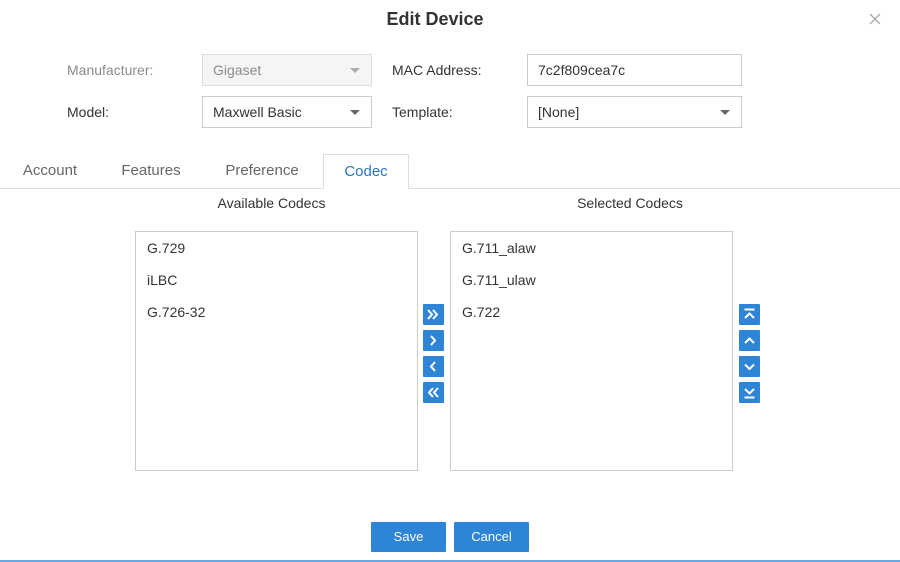 This screenshot has width=900, height=562. What do you see at coordinates (591, 248) in the screenshot?
I see `list-item: G.711_alaw` at bounding box center [591, 248].